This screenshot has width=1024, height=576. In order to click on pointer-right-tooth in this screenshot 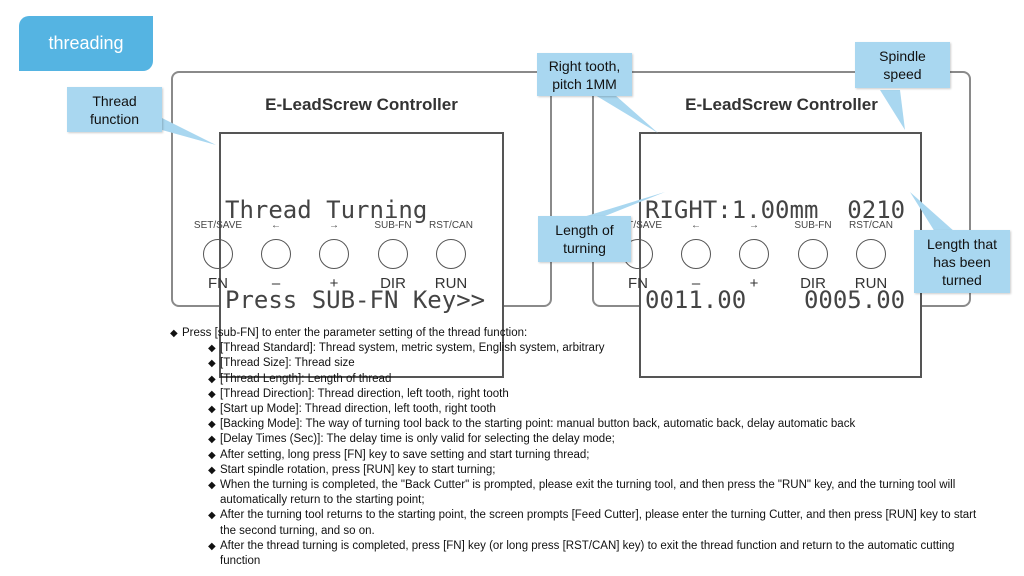, I will do `click(626, 114)`.